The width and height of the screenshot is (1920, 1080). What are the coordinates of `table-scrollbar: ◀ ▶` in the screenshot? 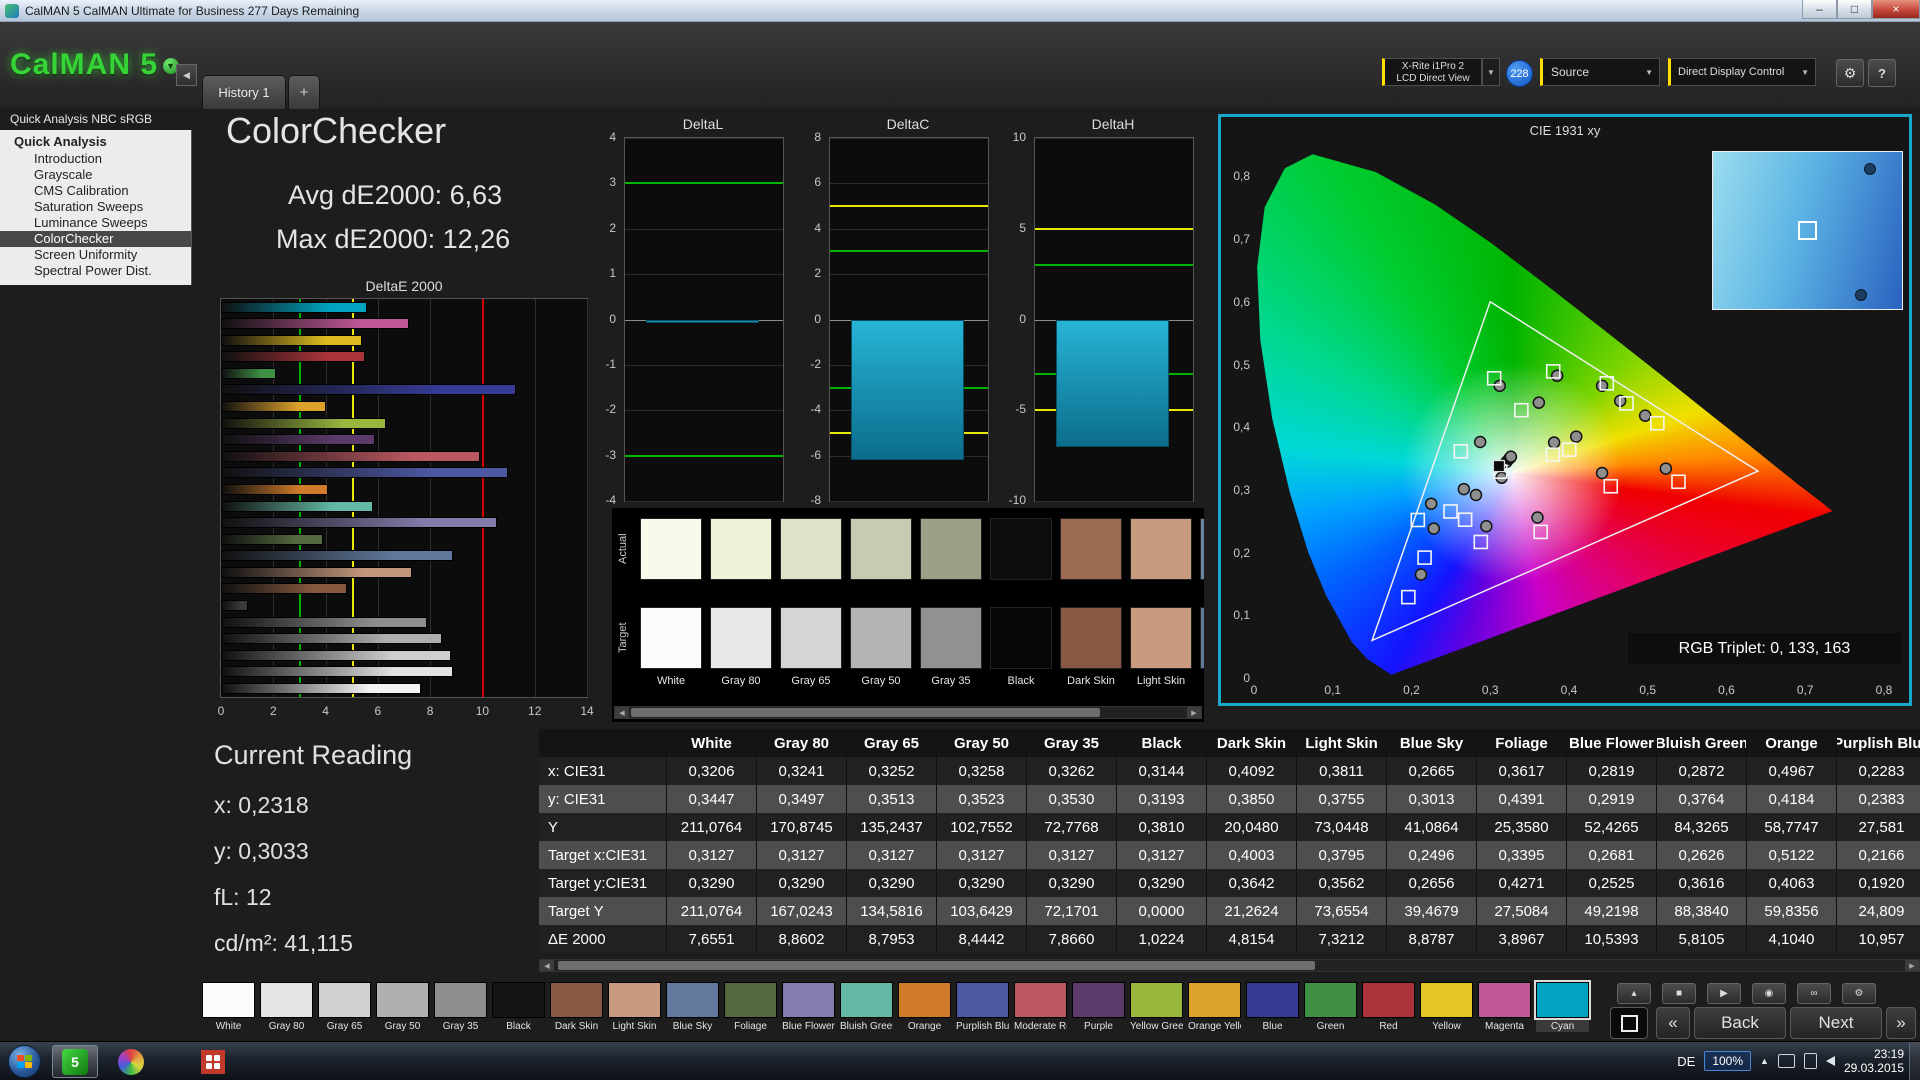 It's located at (1229, 965).